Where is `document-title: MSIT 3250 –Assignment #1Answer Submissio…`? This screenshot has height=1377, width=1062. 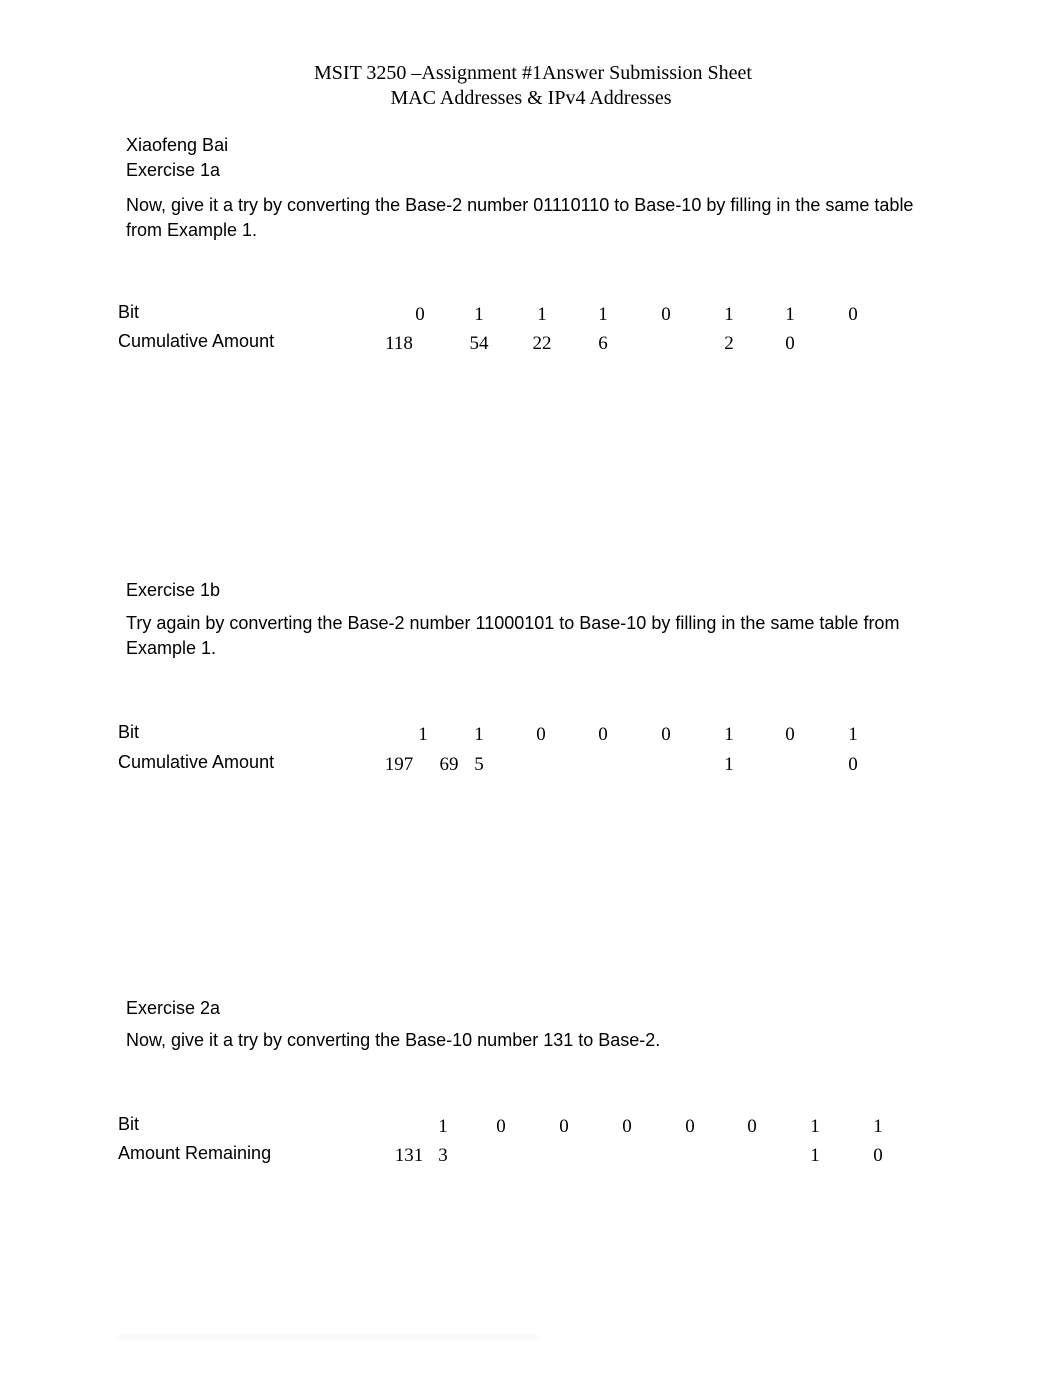 document-title: MSIT 3250 –Assignment #1Answer Submissio… is located at coordinates (533, 73).